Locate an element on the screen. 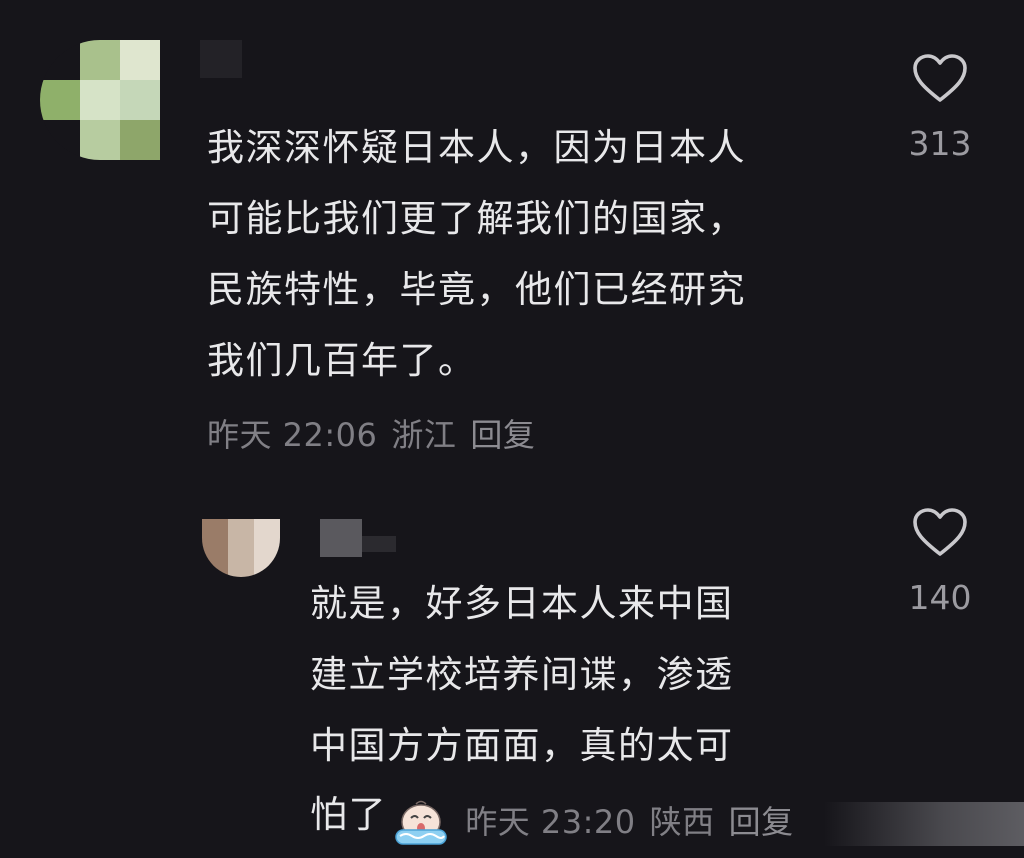 This screenshot has width=1024, height=858. comment-time: 昨天 22:06 is located at coordinates (292, 435).